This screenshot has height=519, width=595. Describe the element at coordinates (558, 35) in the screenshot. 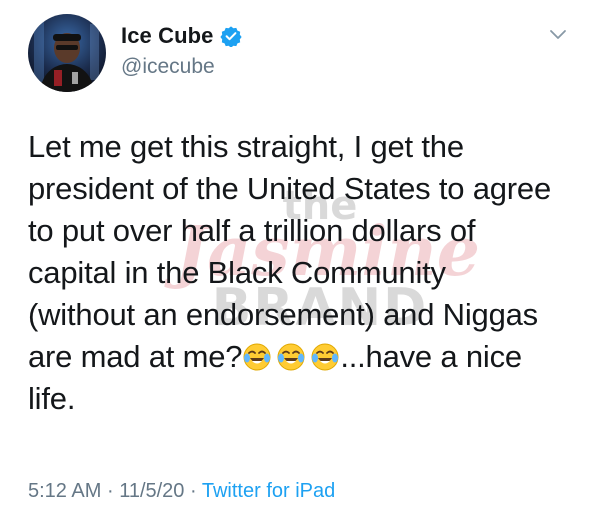

I see `chevron-down-icon` at that location.